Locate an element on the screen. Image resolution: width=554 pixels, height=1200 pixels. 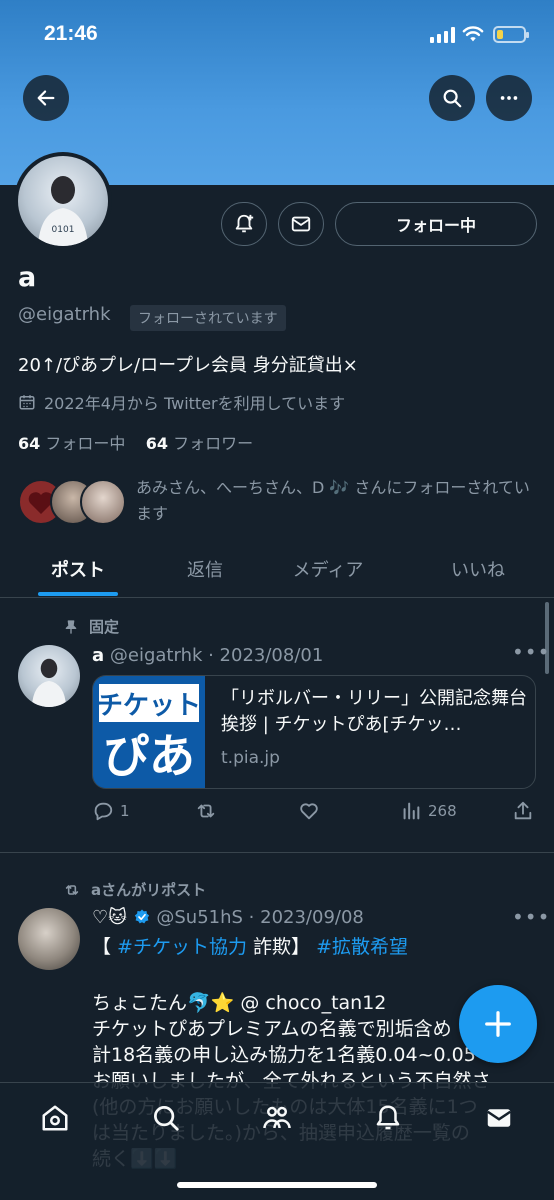
battery-icon is located at coordinates (511, 34).